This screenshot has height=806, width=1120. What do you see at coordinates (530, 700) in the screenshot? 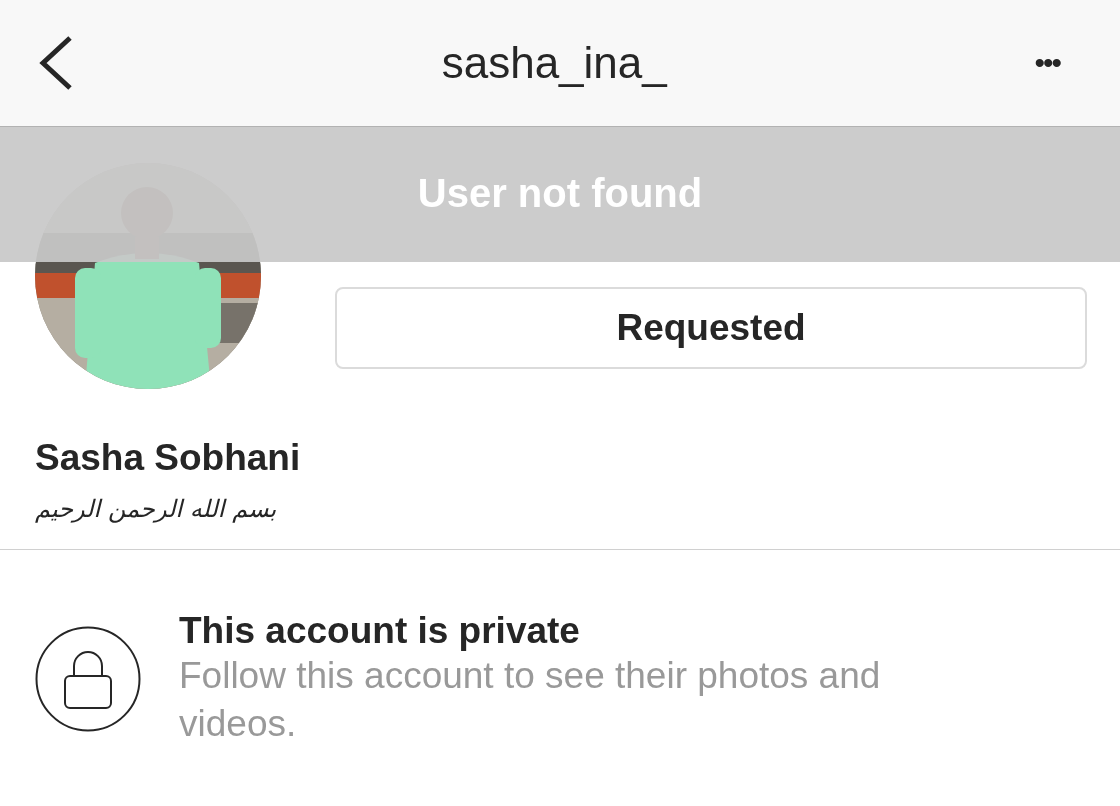
I see `private-message: Follow this account to see their photos and videos.` at bounding box center [530, 700].